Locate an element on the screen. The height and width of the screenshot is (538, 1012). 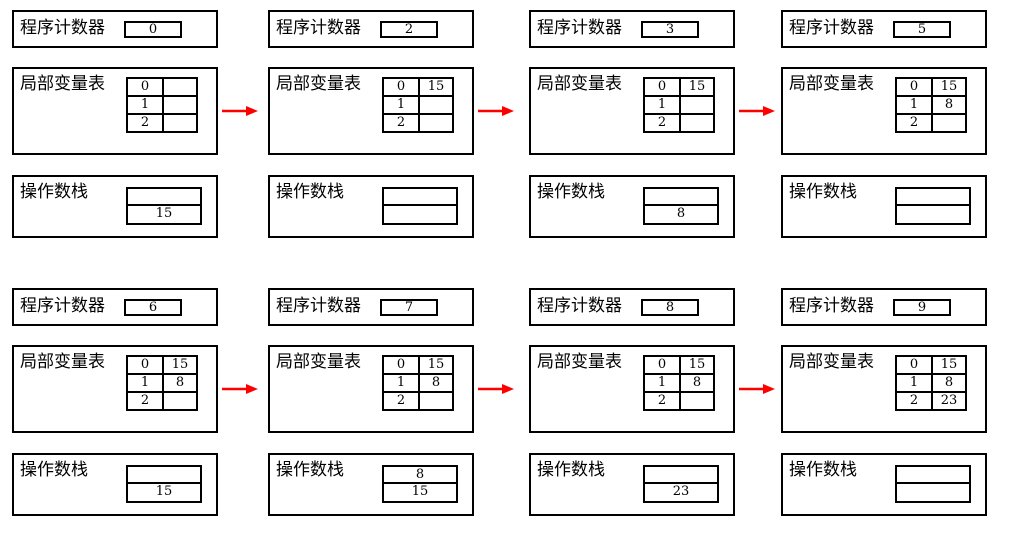
local-variable-table-box: 局部变量表 0 15 1 8 2 23 is located at coordinates (884, 389).